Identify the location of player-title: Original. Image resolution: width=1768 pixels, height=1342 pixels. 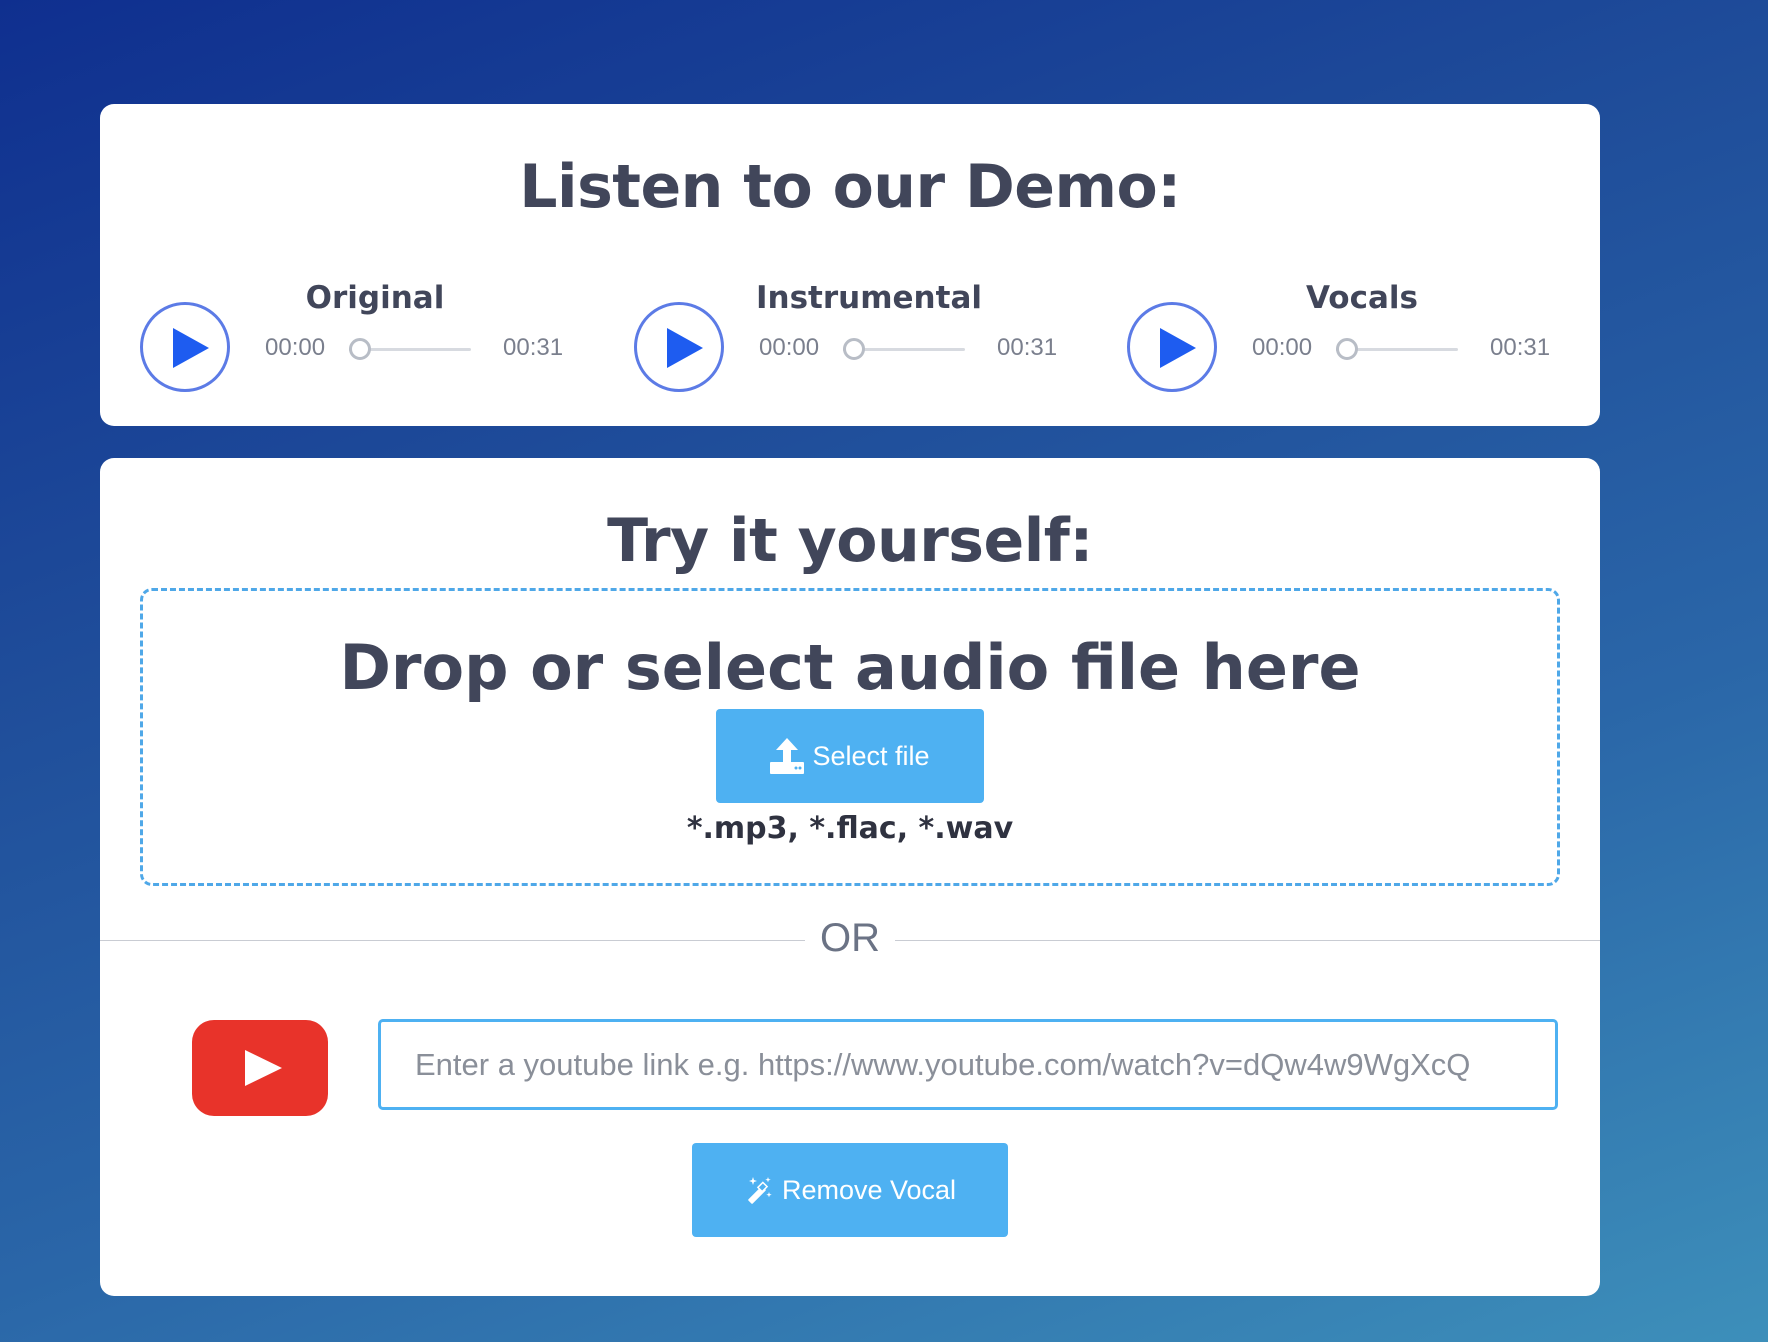
(375, 298).